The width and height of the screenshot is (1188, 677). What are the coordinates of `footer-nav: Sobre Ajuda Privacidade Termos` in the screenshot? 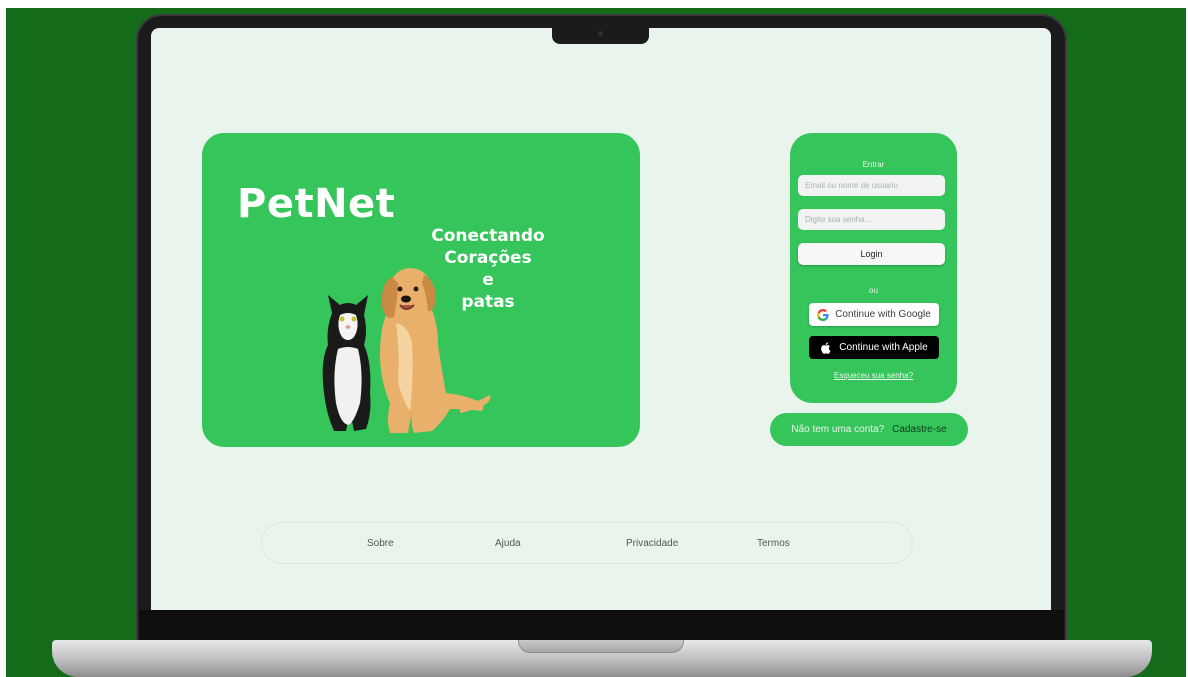 It's located at (587, 543).